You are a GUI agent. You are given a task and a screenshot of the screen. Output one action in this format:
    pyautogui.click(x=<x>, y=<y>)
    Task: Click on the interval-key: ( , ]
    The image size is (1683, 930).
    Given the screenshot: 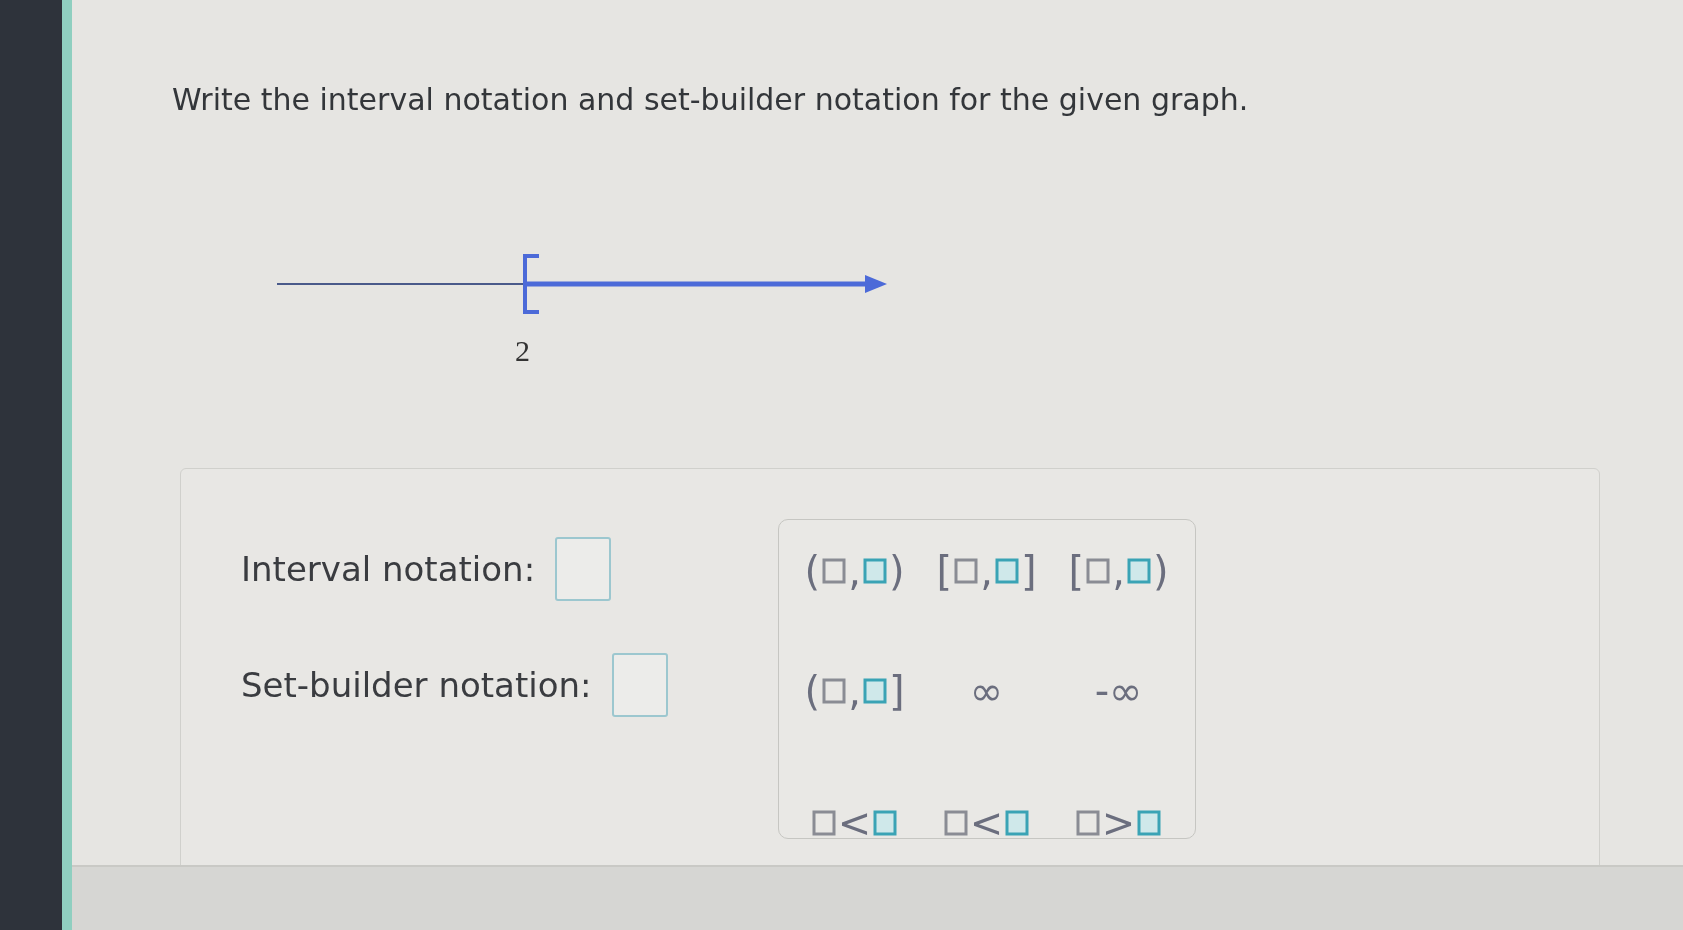 What is the action you would take?
    pyautogui.click(x=854, y=691)
    